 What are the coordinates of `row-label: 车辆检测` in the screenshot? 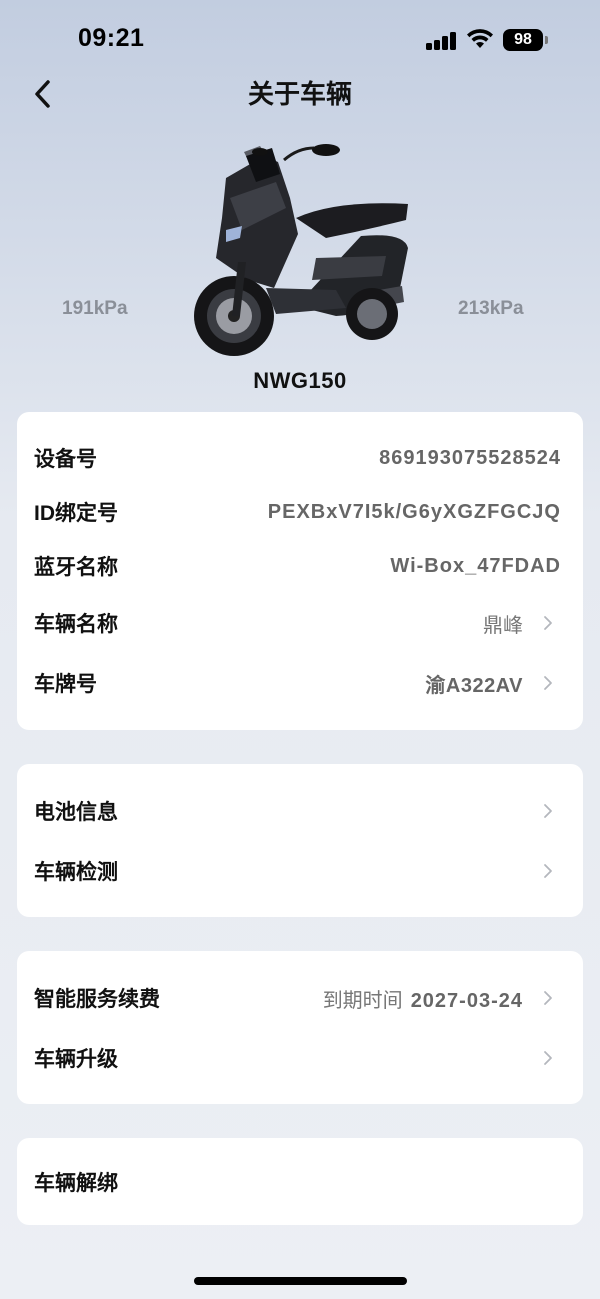 It's located at (76, 872).